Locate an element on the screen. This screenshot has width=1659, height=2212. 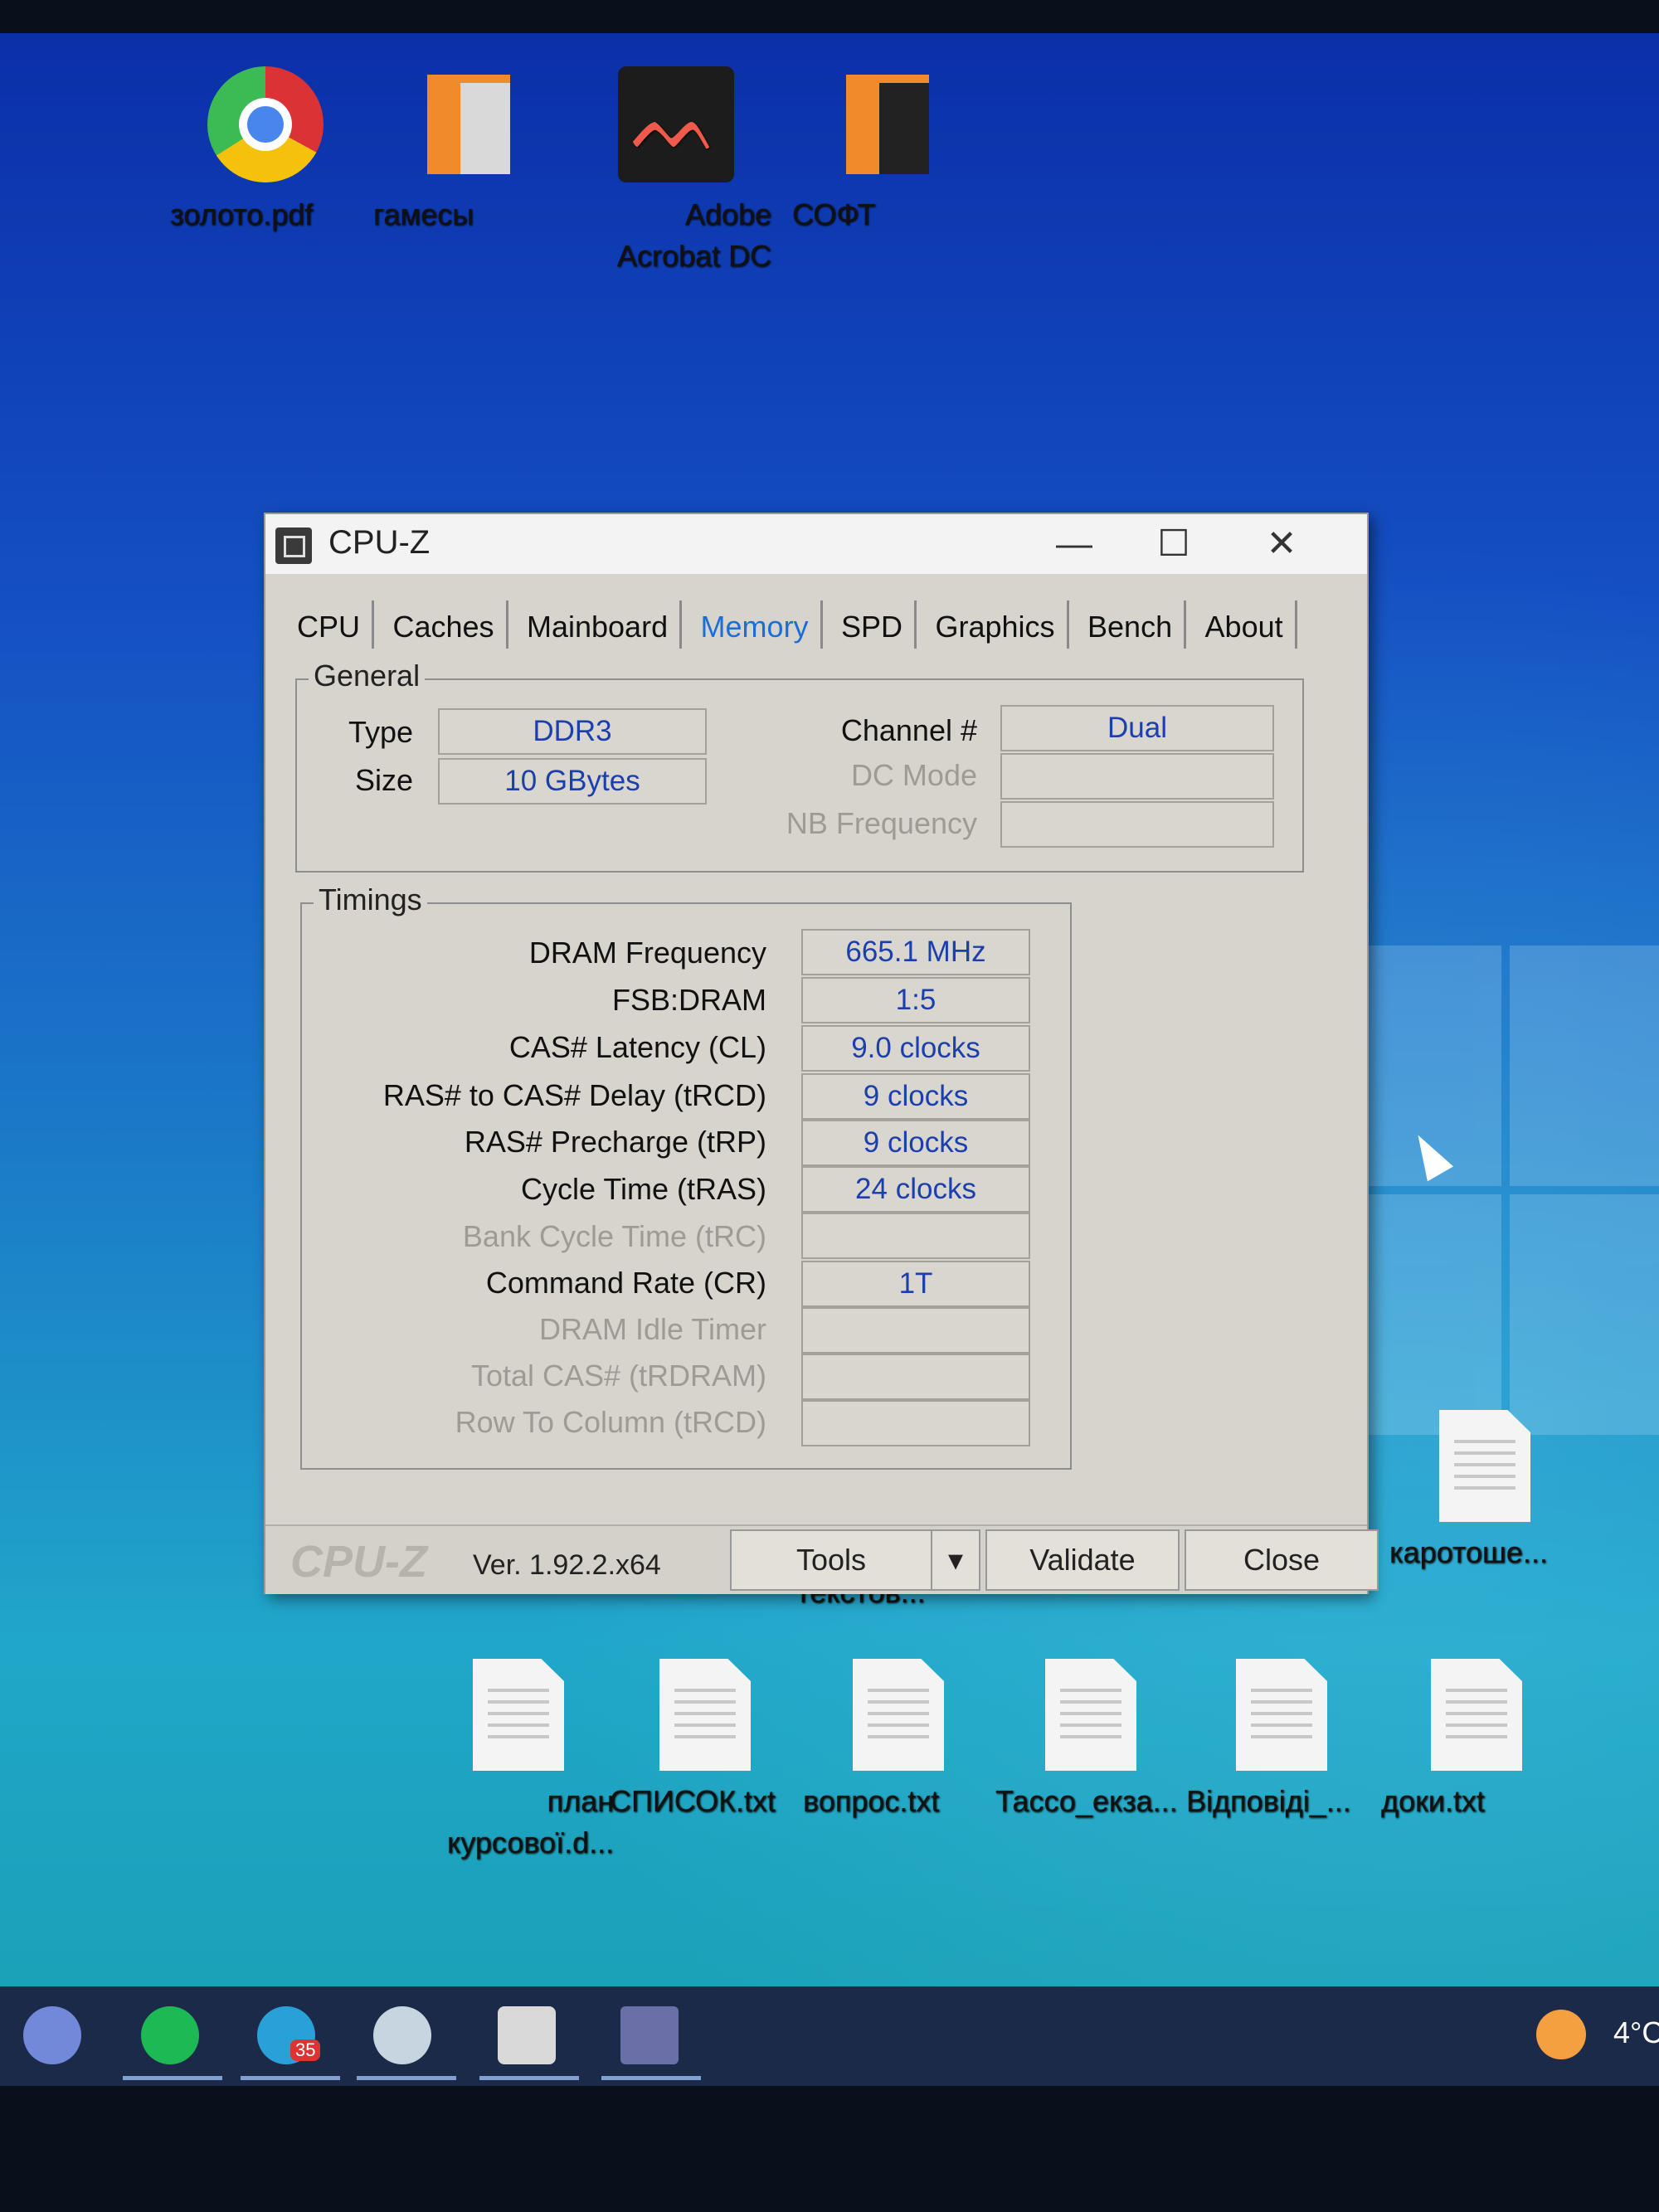
close-button: Close is located at coordinates (1282, 1560).